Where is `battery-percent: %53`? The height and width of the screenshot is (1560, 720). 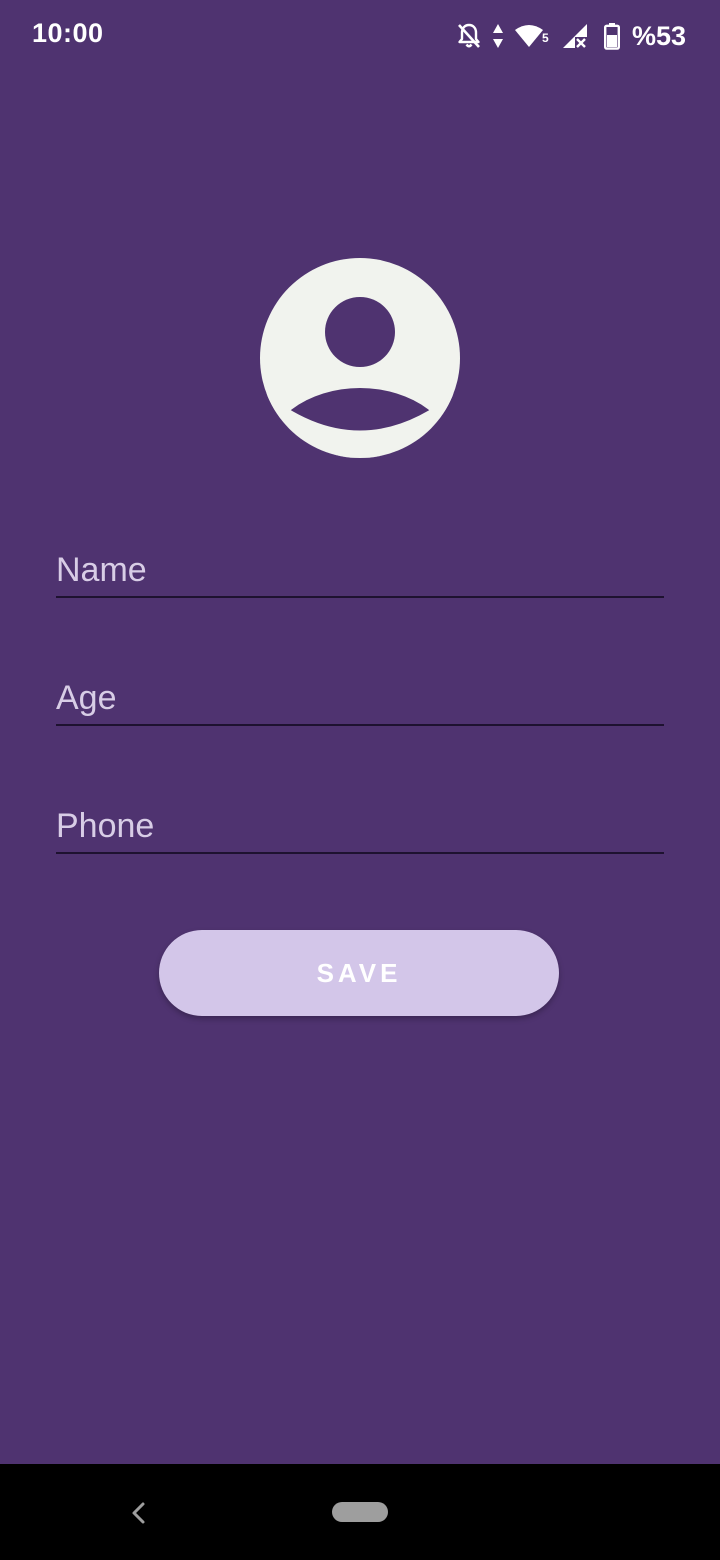 battery-percent: %53 is located at coordinates (658, 35).